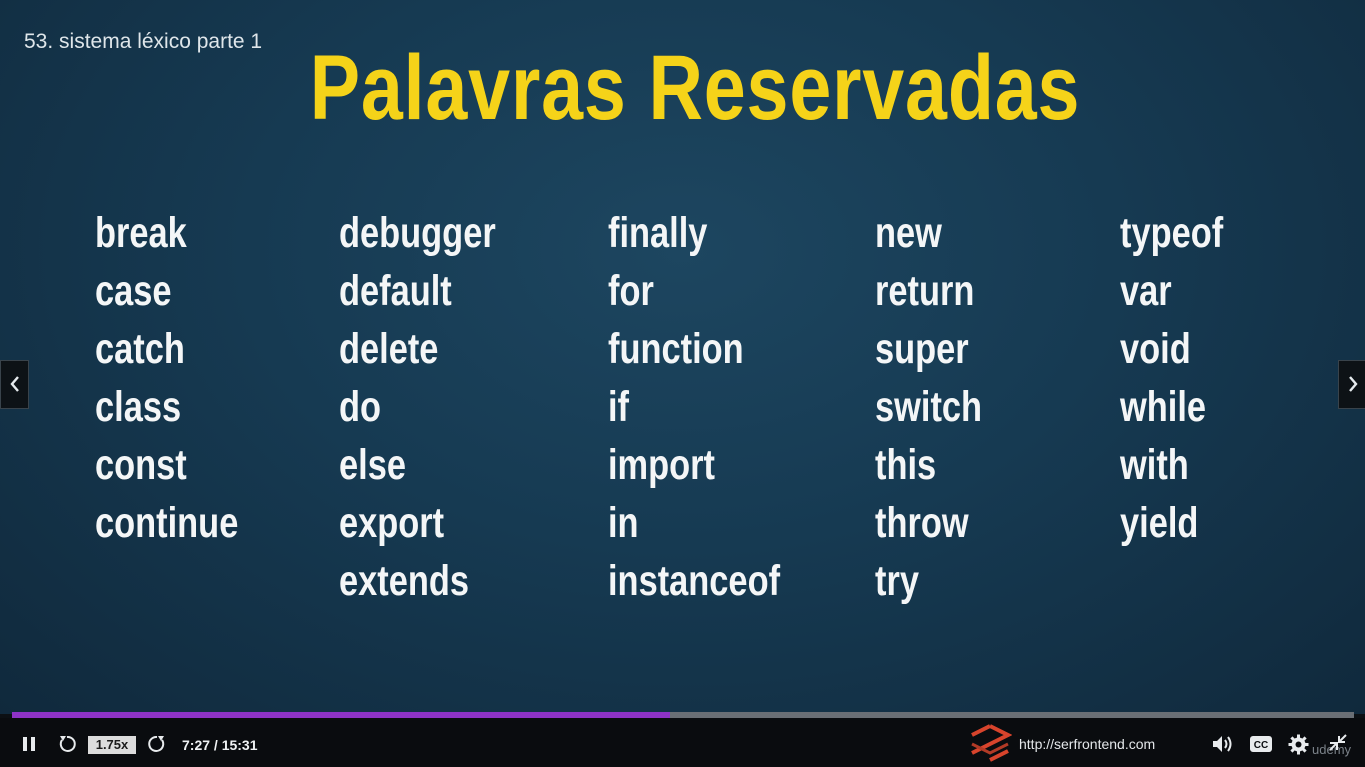 This screenshot has height=767, width=1365. What do you see at coordinates (133, 291) in the screenshot?
I see `keyword: case` at bounding box center [133, 291].